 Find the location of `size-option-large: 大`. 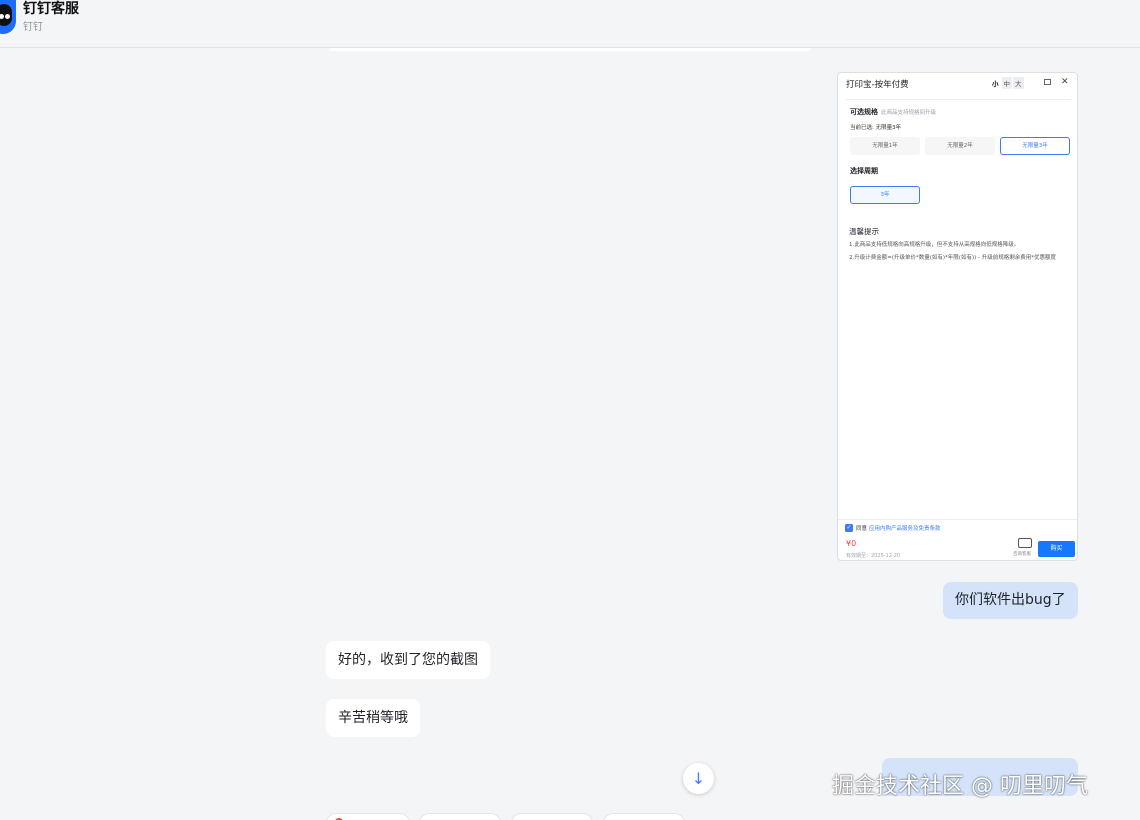

size-option-large: 大 is located at coordinates (1018, 83).